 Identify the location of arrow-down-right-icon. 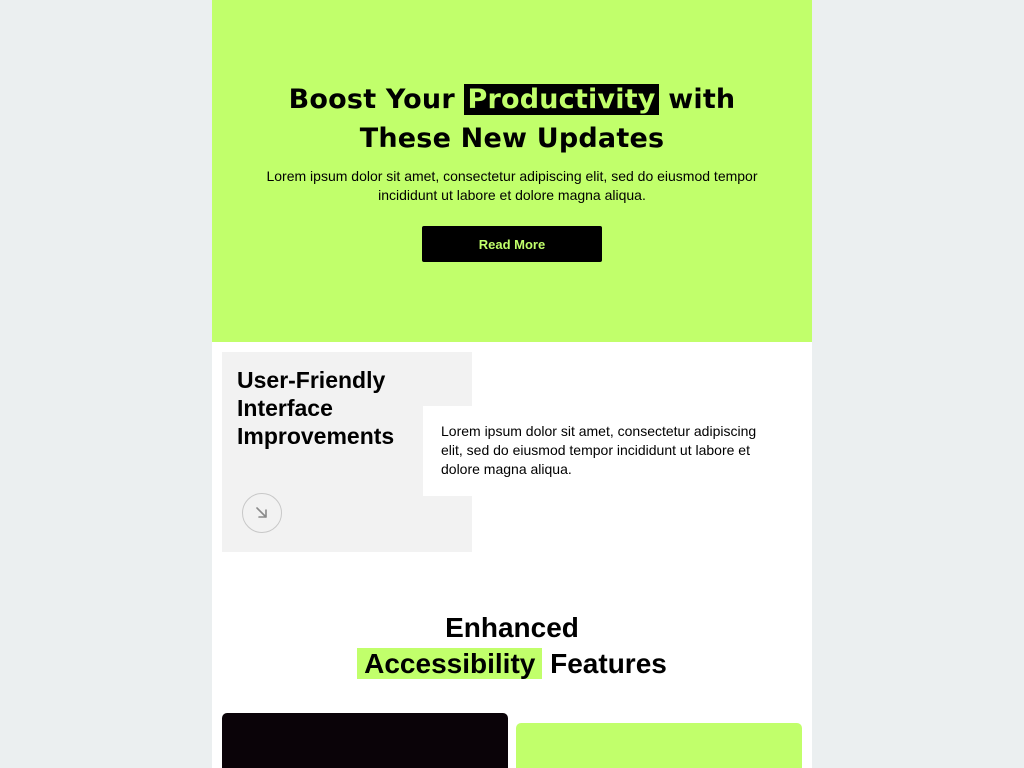
(261, 512).